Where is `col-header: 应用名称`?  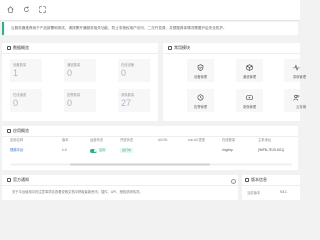
col-header: 应用名称 is located at coordinates (17, 140).